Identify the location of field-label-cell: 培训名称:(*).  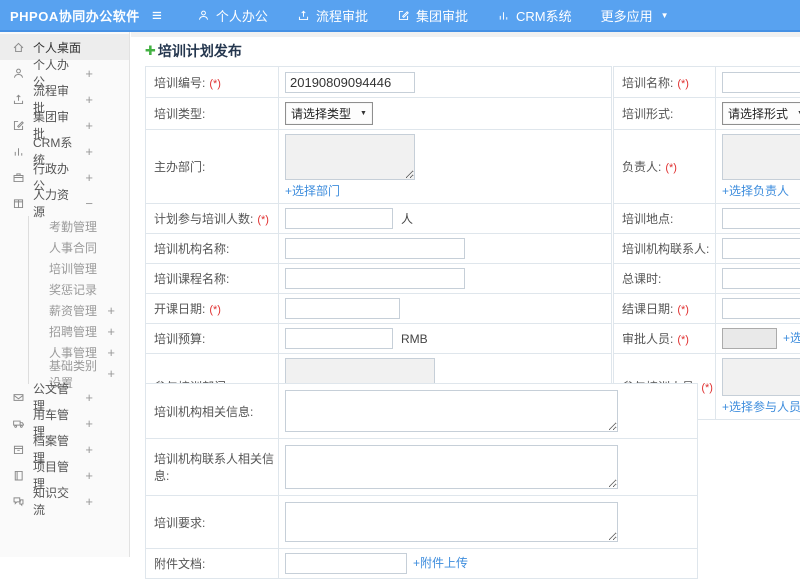
(665, 82).